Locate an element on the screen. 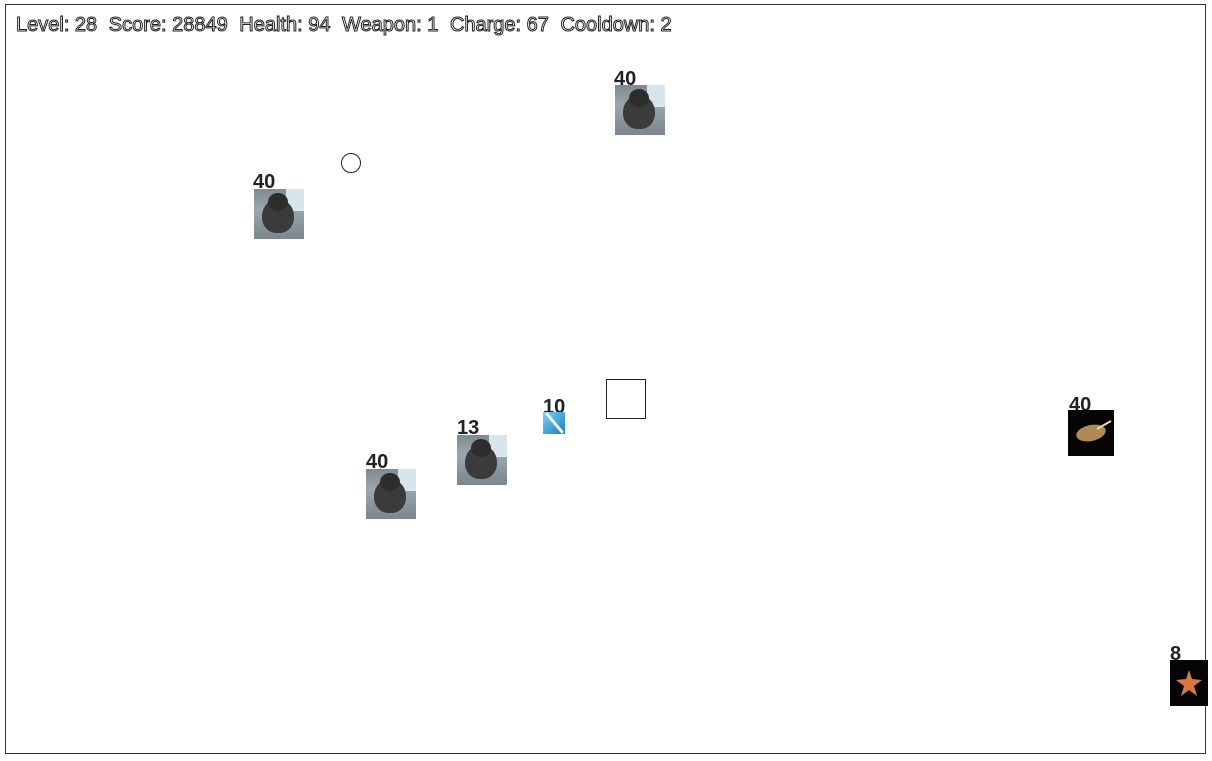 This screenshot has height=761, width=1212. hud-health: Health: 94 is located at coordinates (285, 25).